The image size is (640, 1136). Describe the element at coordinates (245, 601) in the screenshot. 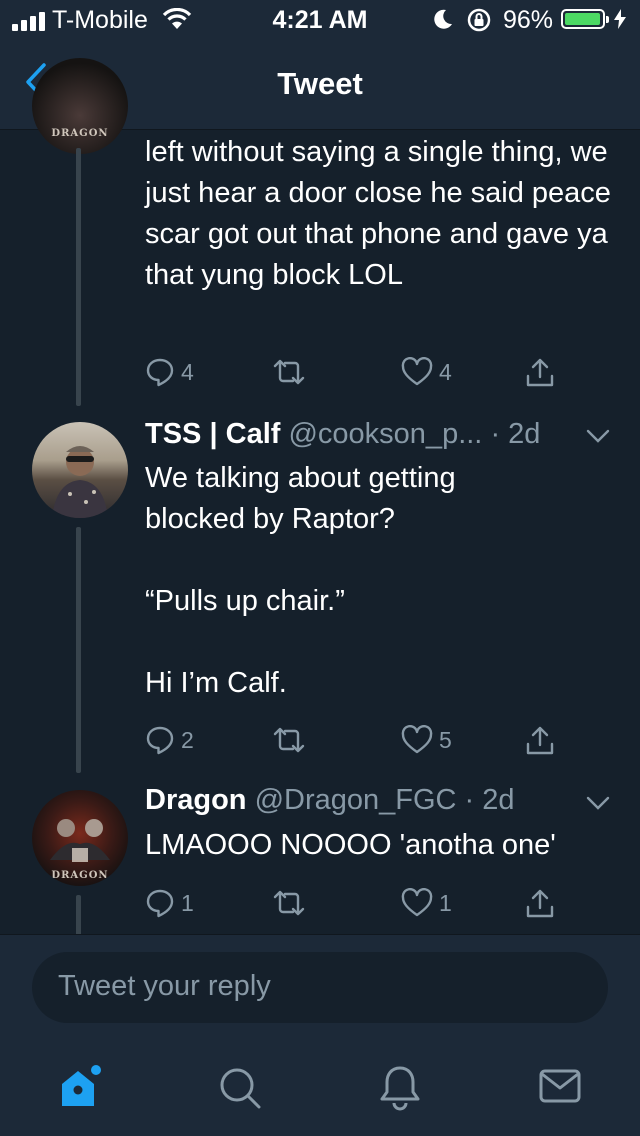

I see `tweet-text: “Pulls up chair.”` at that location.